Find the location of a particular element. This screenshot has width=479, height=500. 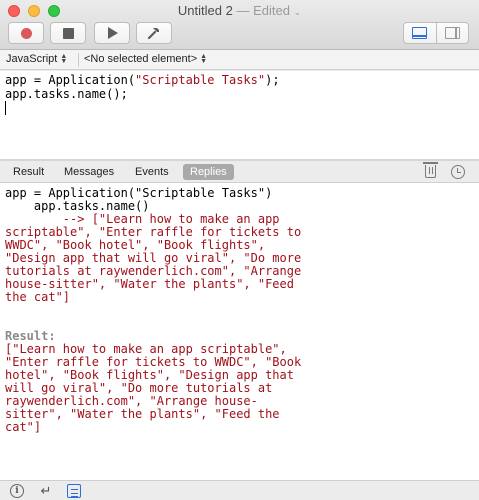

stop-button is located at coordinates (68, 33).